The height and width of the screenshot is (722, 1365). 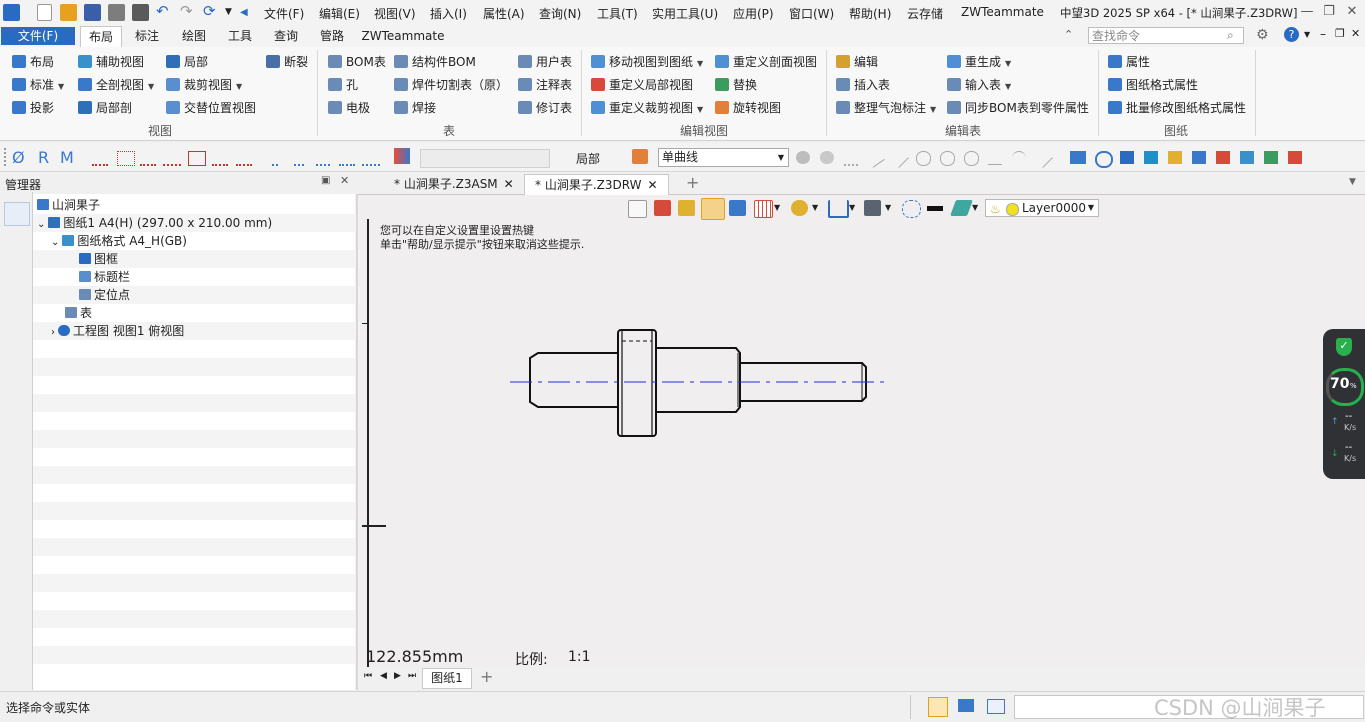 I want to click on status-list-icon, so click(x=996, y=706).